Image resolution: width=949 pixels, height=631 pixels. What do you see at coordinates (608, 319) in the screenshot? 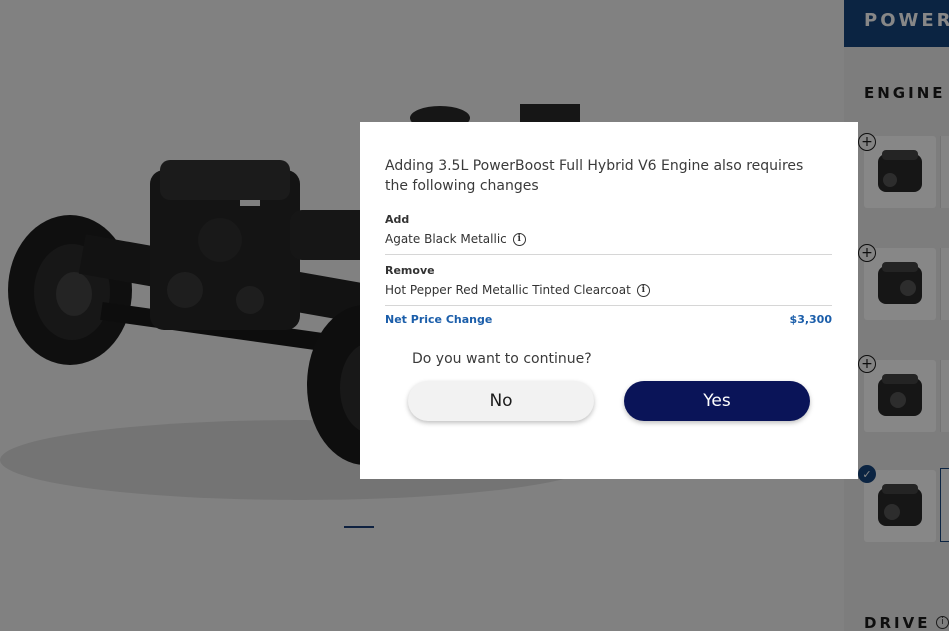
I see `net-price-row: Net Price Change $3,300` at bounding box center [608, 319].